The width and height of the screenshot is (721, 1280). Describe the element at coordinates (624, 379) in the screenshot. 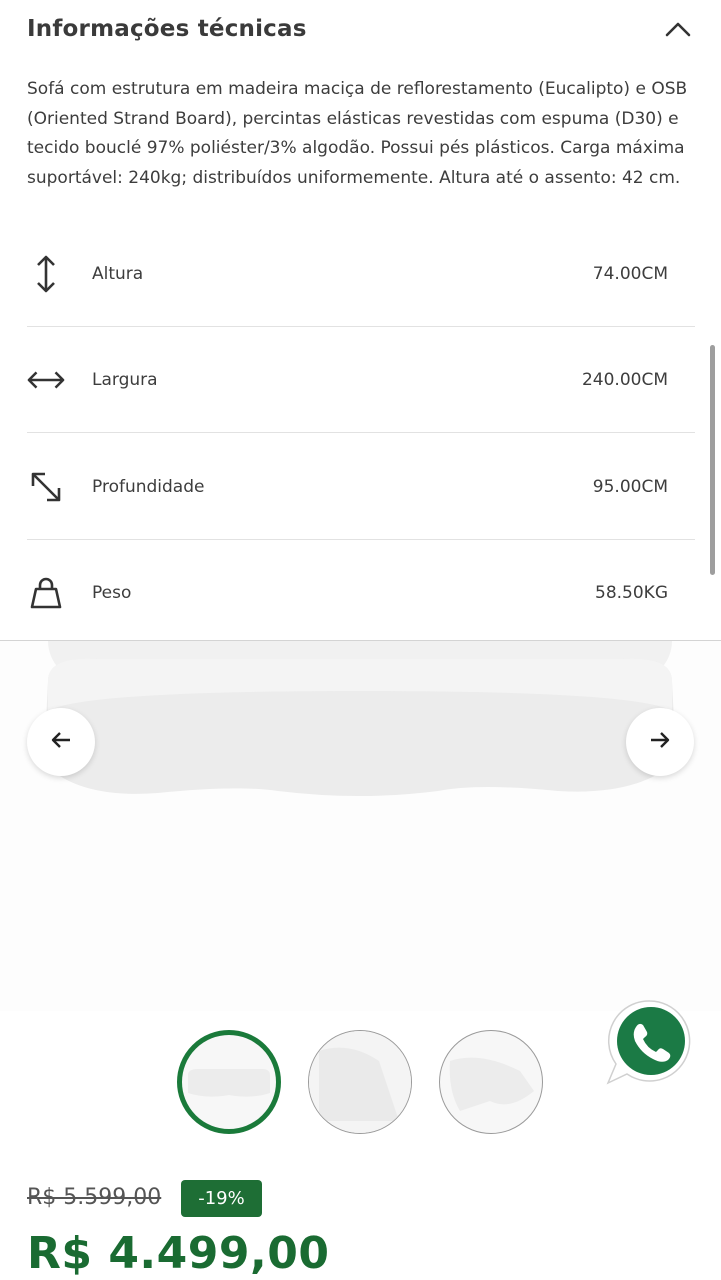

I see `spec-value: 240.00CM` at that location.